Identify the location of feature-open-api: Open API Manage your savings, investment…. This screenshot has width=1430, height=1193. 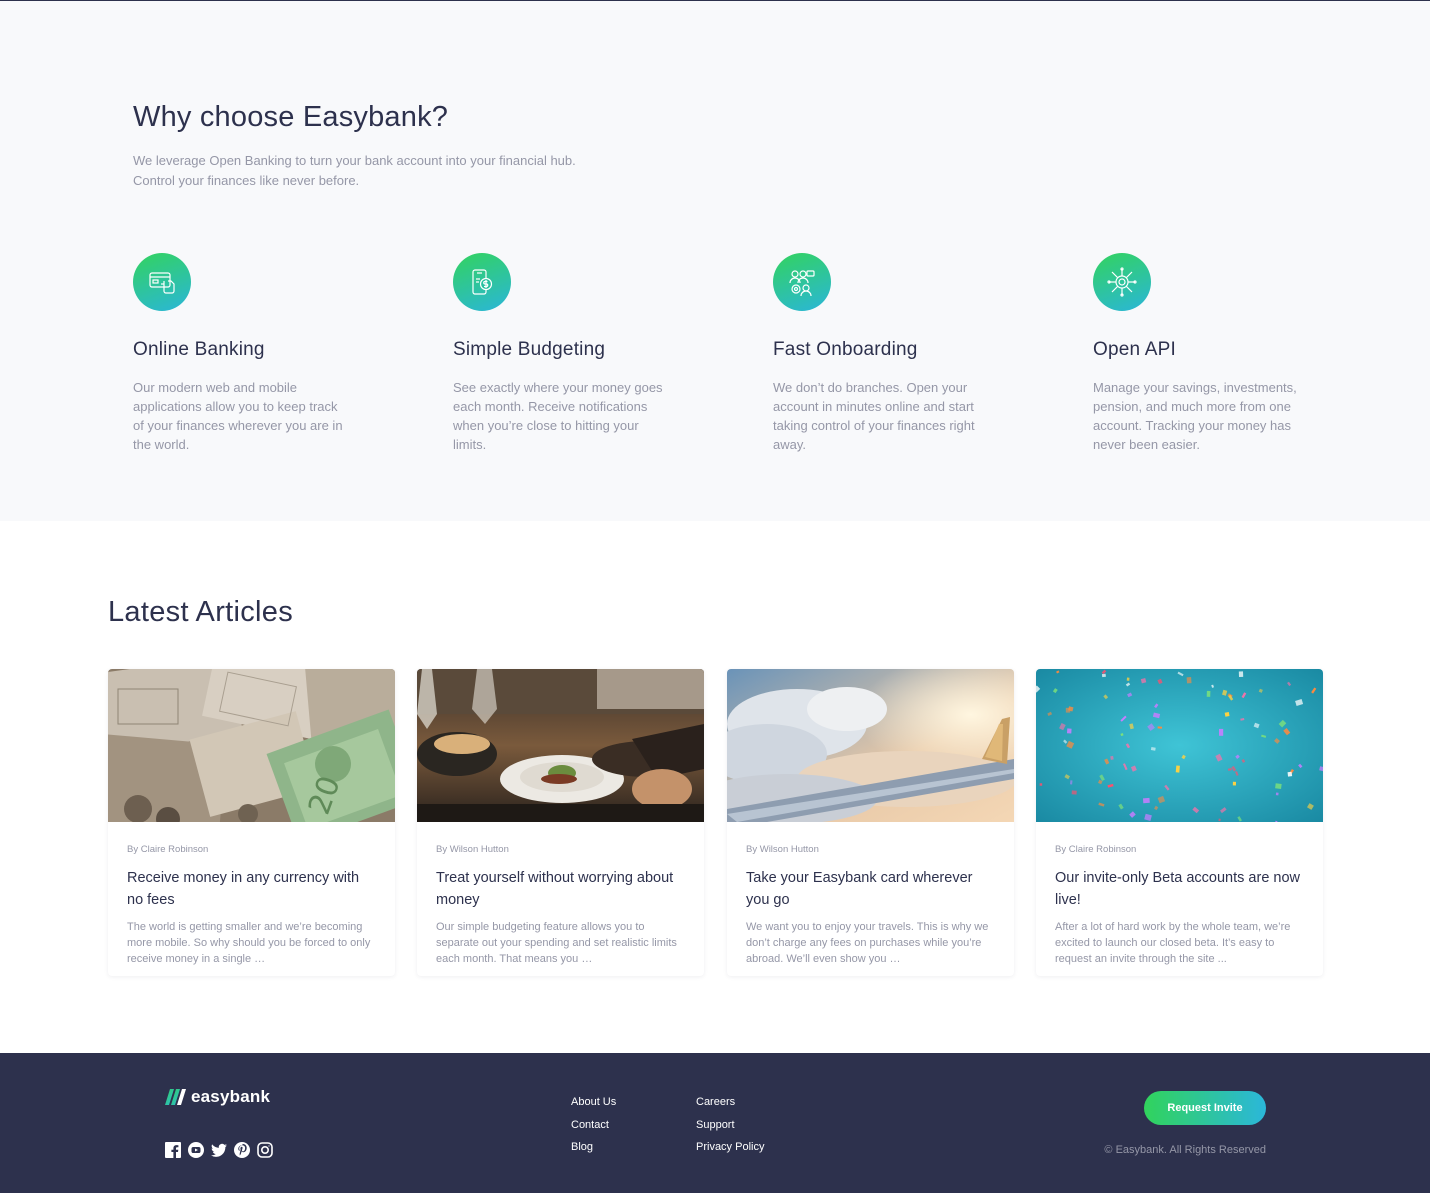
(1208, 353).